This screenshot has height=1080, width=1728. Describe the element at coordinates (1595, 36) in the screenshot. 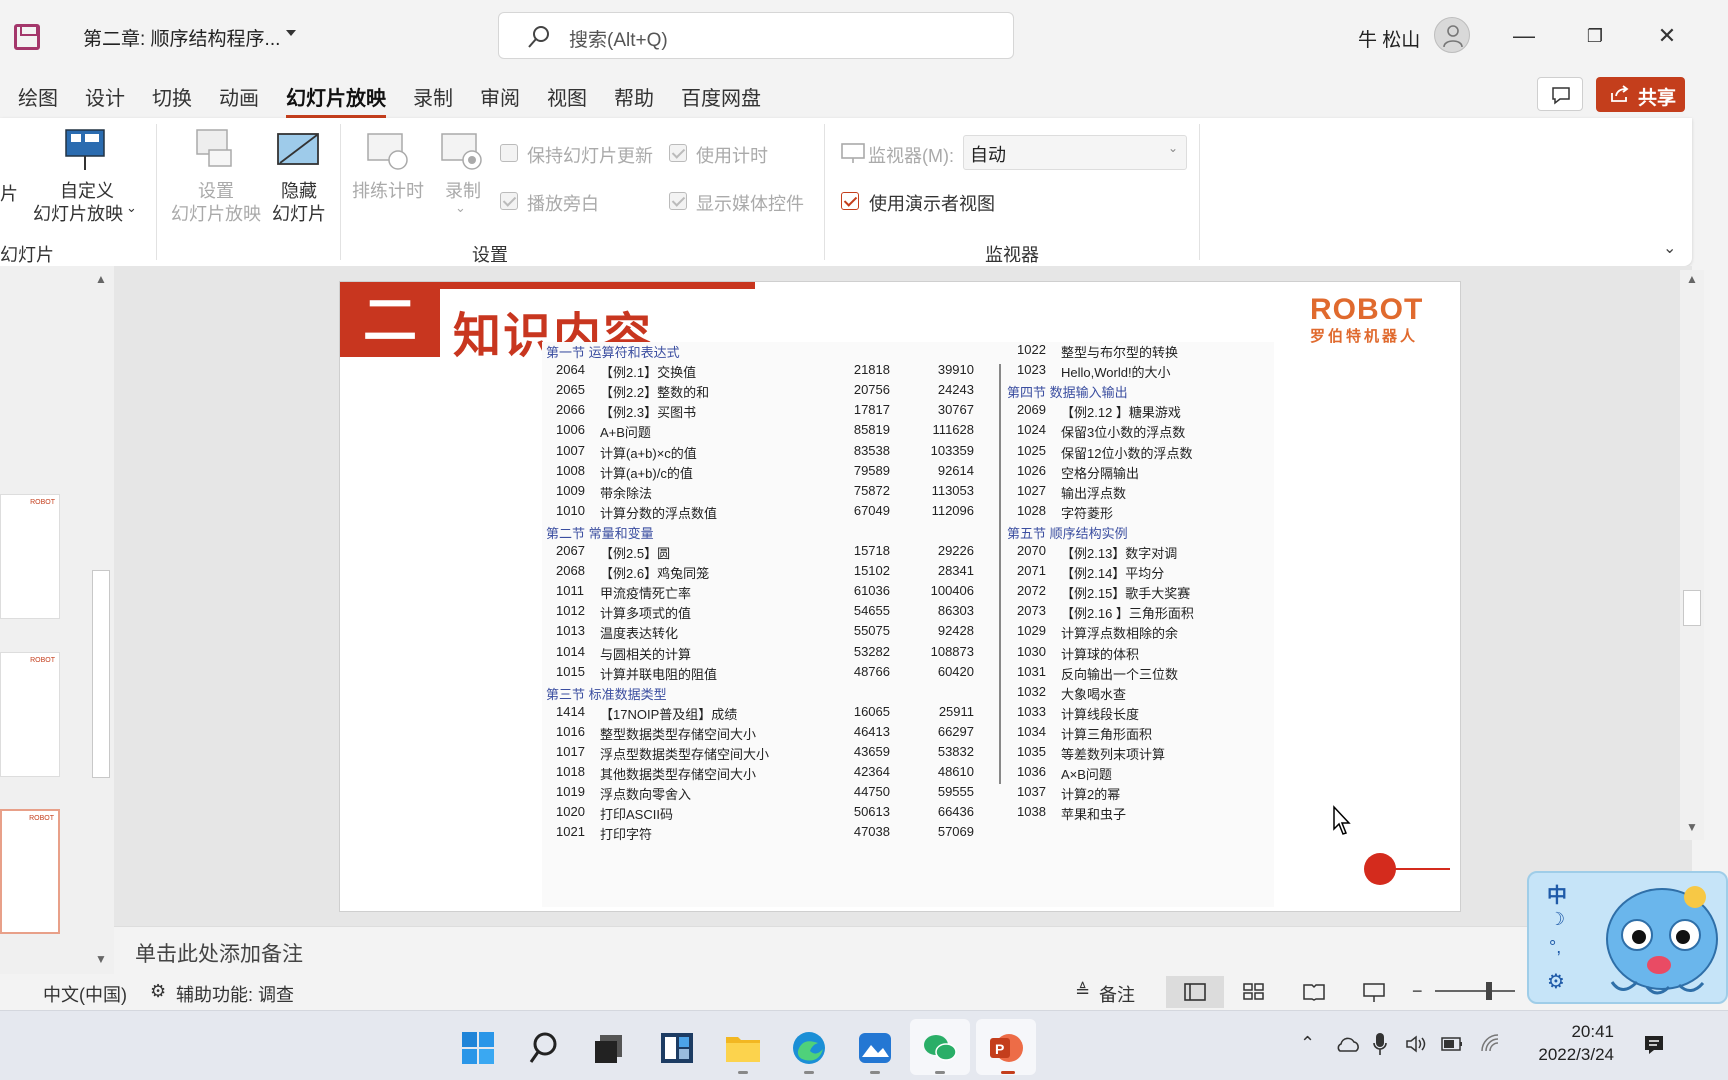

I see `restore-button: ❐` at that location.